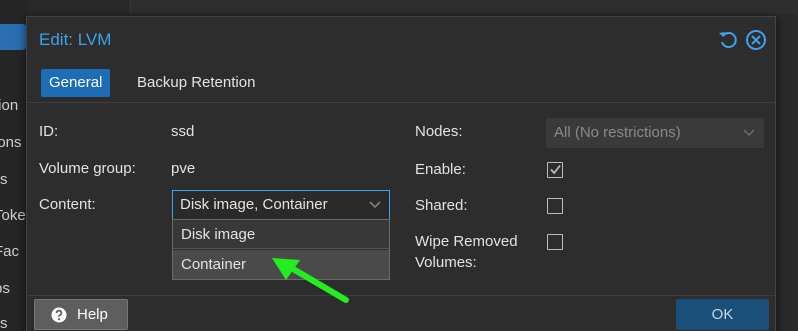  I want to click on tab-backup-retention: Backup Retention, so click(196, 83).